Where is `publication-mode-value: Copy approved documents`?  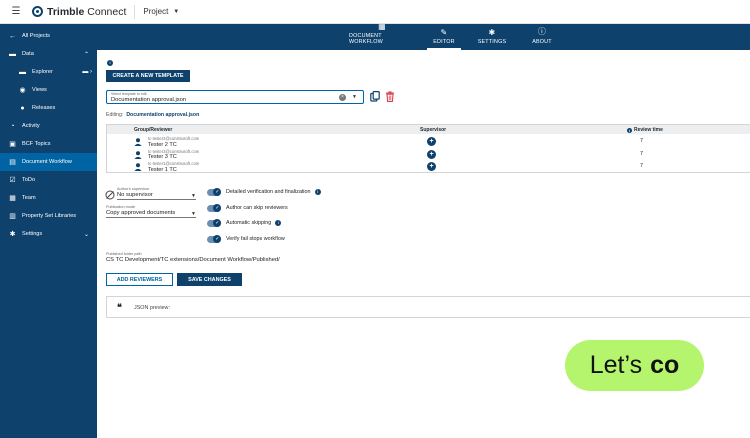
publication-mode-value: Copy approved documents is located at coordinates (141, 213).